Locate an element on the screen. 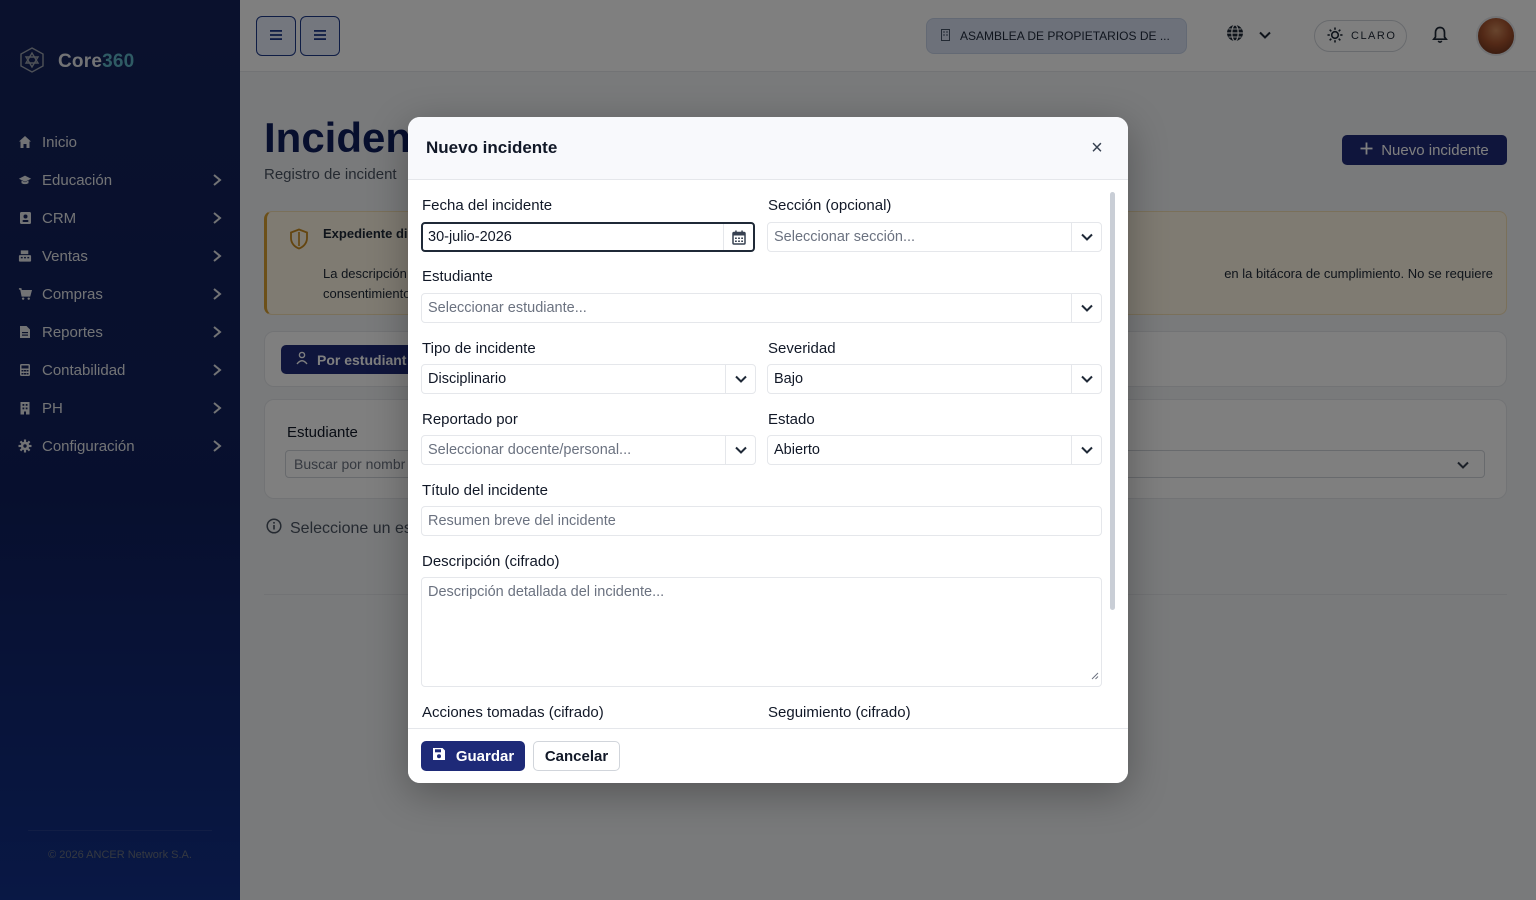  floppy-disk-icon is located at coordinates (439, 756).